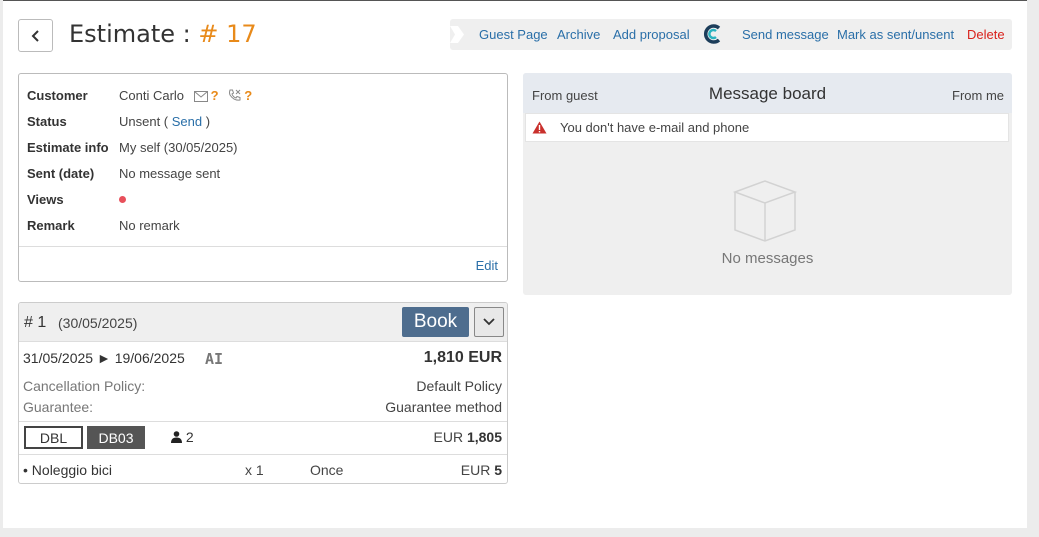 The height and width of the screenshot is (537, 1039). What do you see at coordinates (487, 265) in the screenshot?
I see `edit-link: Edit` at bounding box center [487, 265].